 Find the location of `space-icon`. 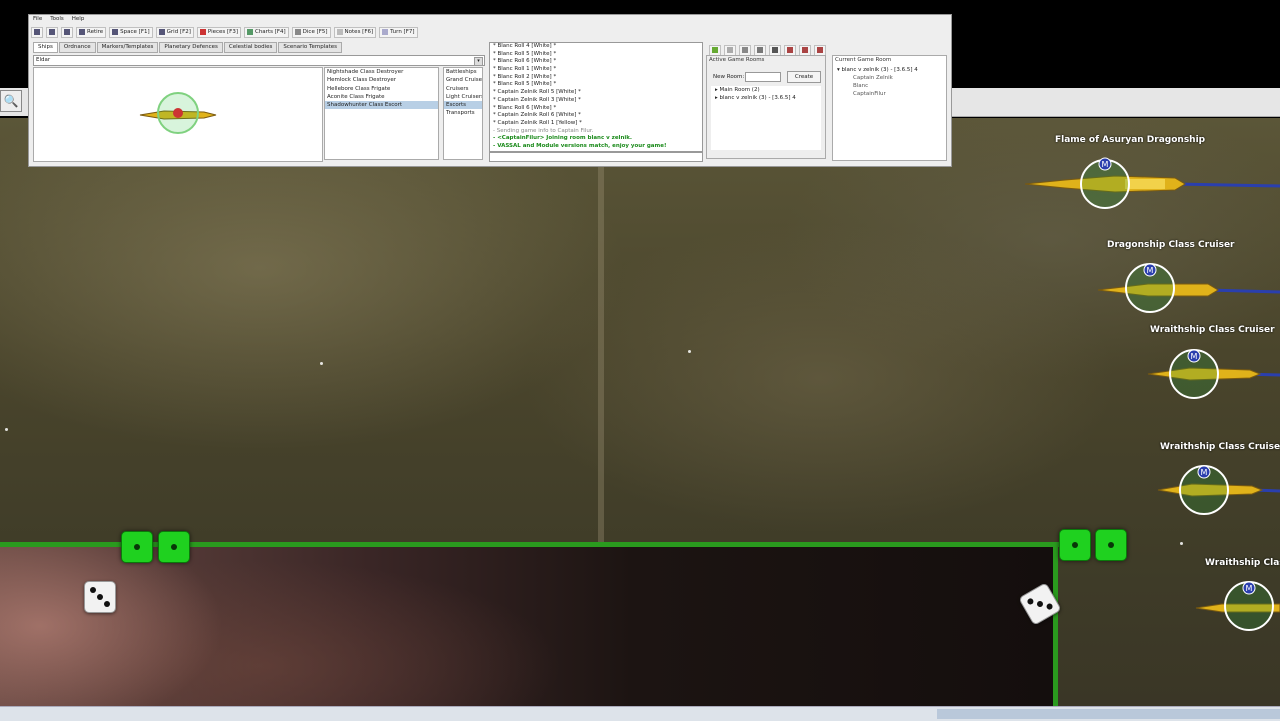

space-icon is located at coordinates (115, 32).